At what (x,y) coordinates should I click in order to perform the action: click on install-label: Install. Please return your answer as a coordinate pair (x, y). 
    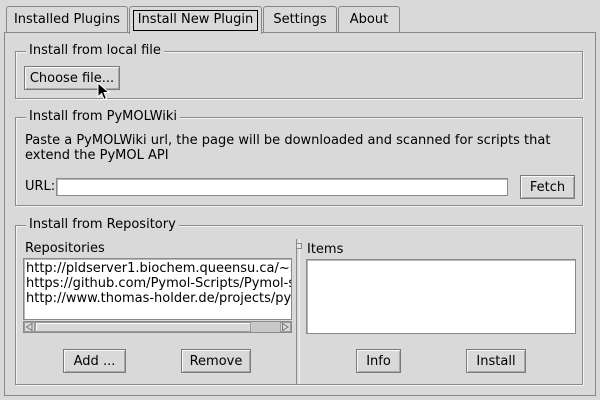
    Looking at the image, I should click on (496, 361).